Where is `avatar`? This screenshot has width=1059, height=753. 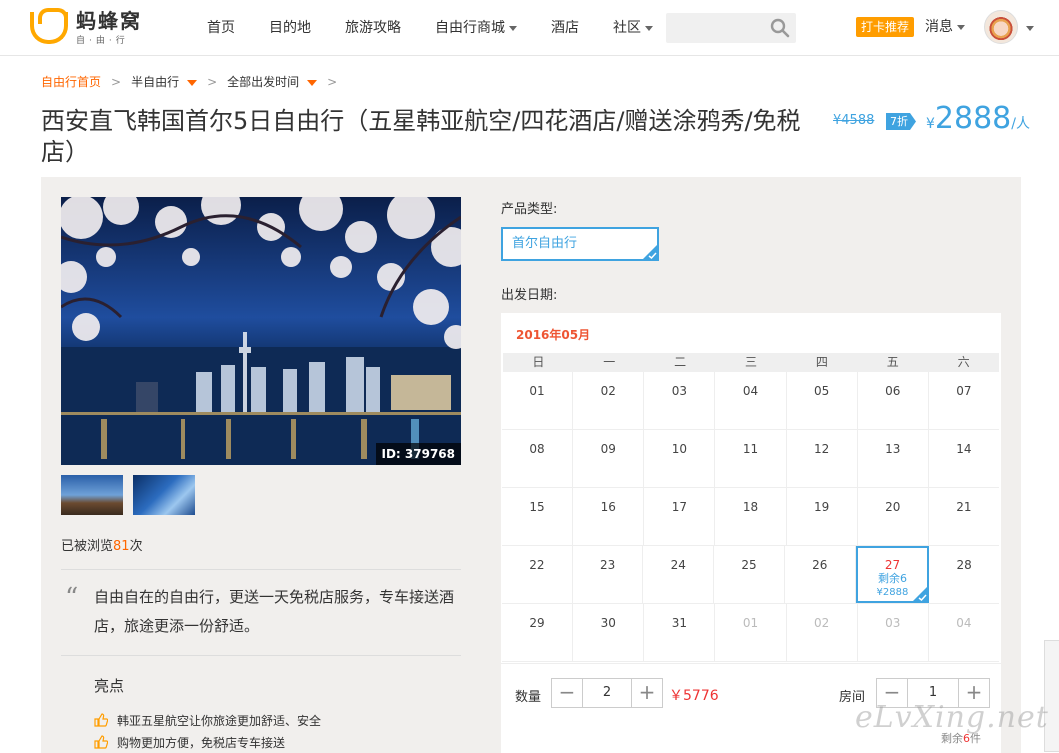 avatar is located at coordinates (1001, 27).